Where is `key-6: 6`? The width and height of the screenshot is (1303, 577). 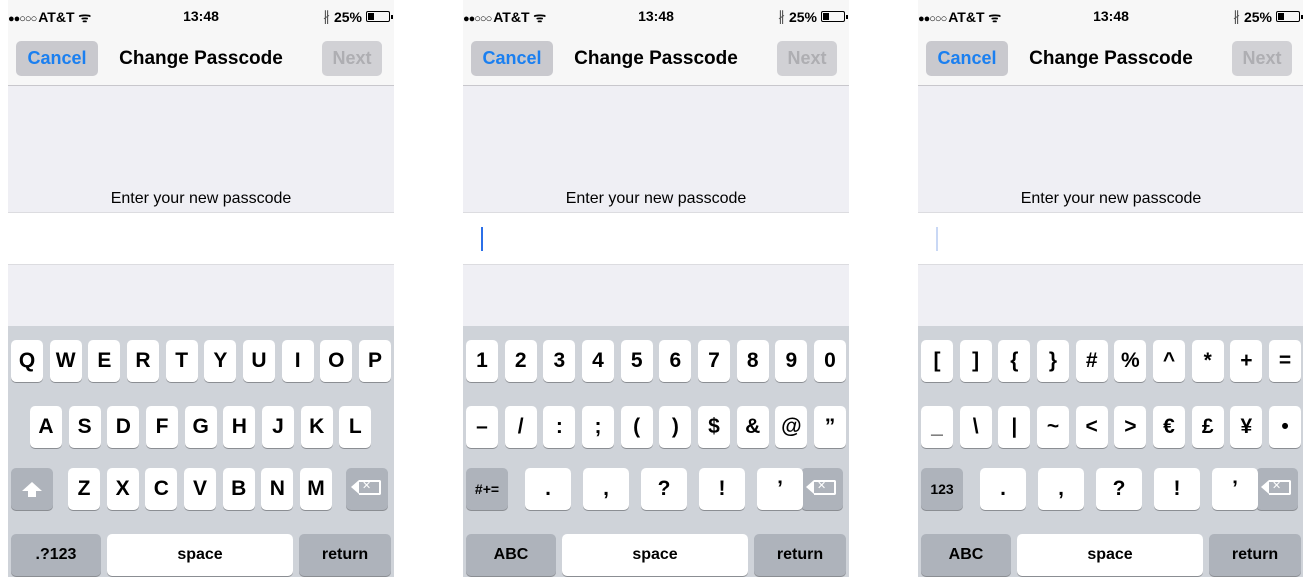
key-6: 6 is located at coordinates (675, 361).